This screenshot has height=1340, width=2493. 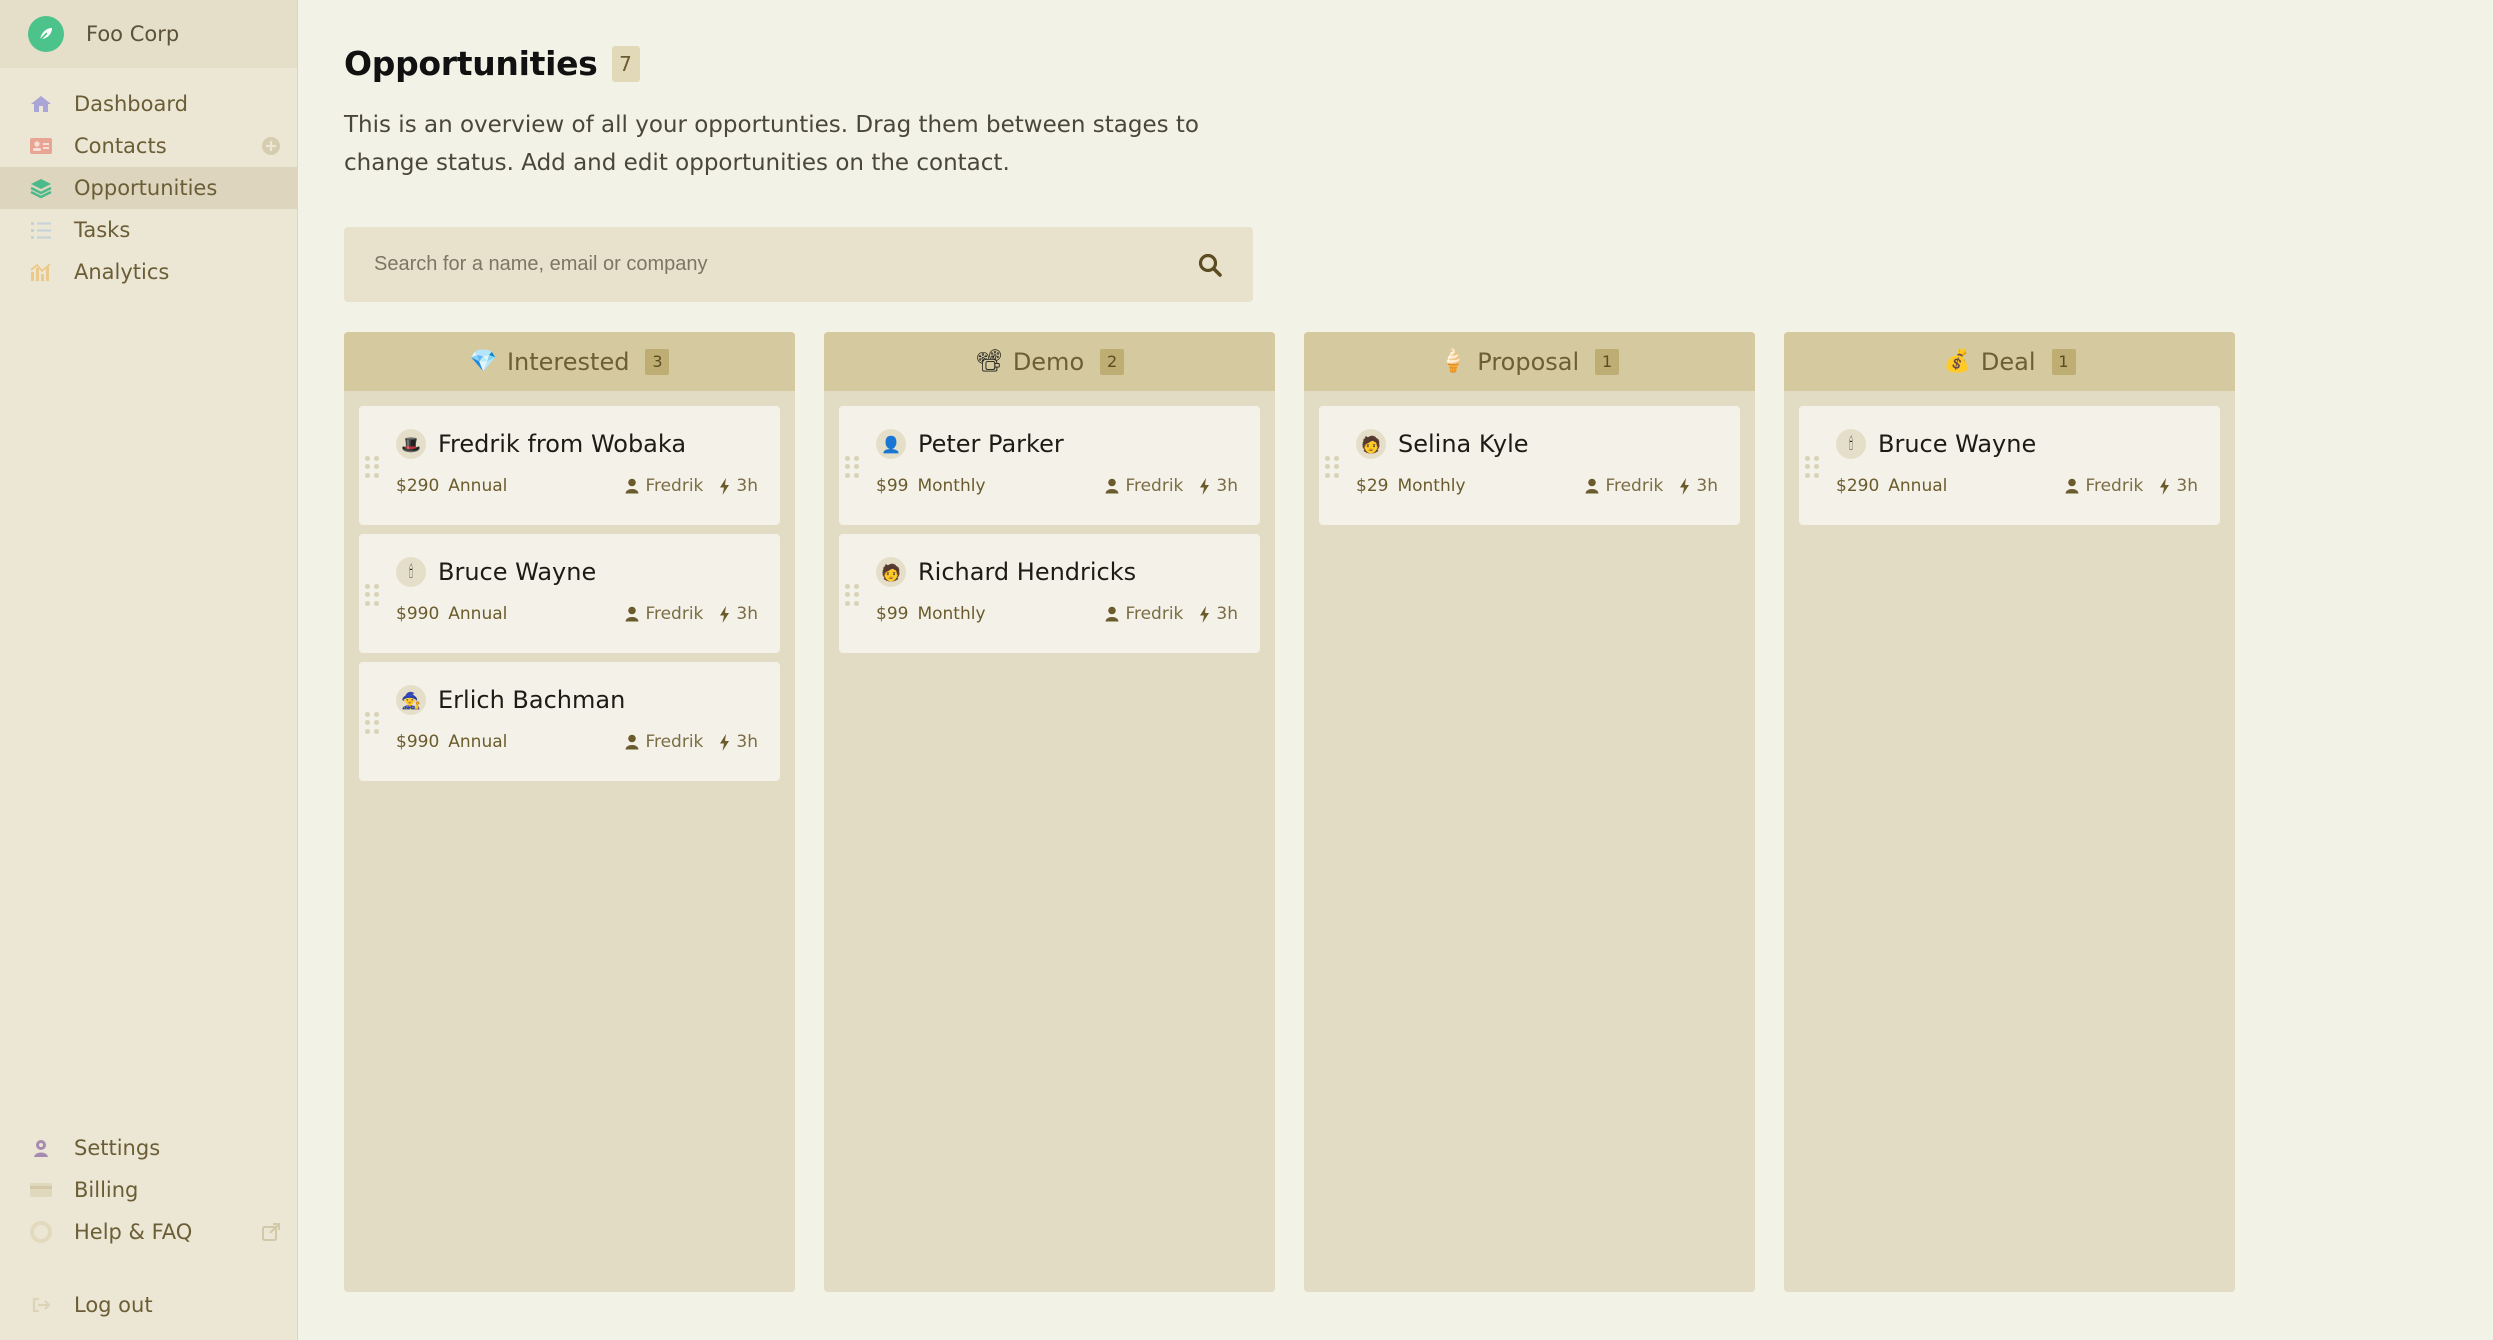 What do you see at coordinates (1529, 465) in the screenshot?
I see `opportunity-card: 🧑 Selina Kyle $29 Monthly Fredrik 3h` at bounding box center [1529, 465].